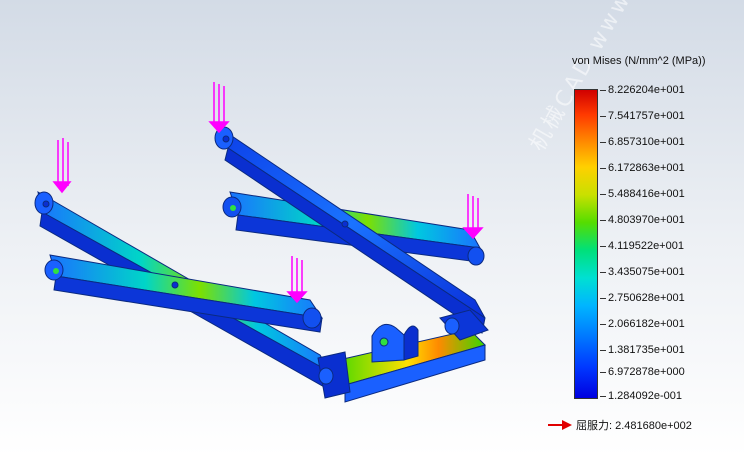  Describe the element at coordinates (646, 220) in the screenshot. I see `legend-tick-label: 4.803970e+001` at that location.